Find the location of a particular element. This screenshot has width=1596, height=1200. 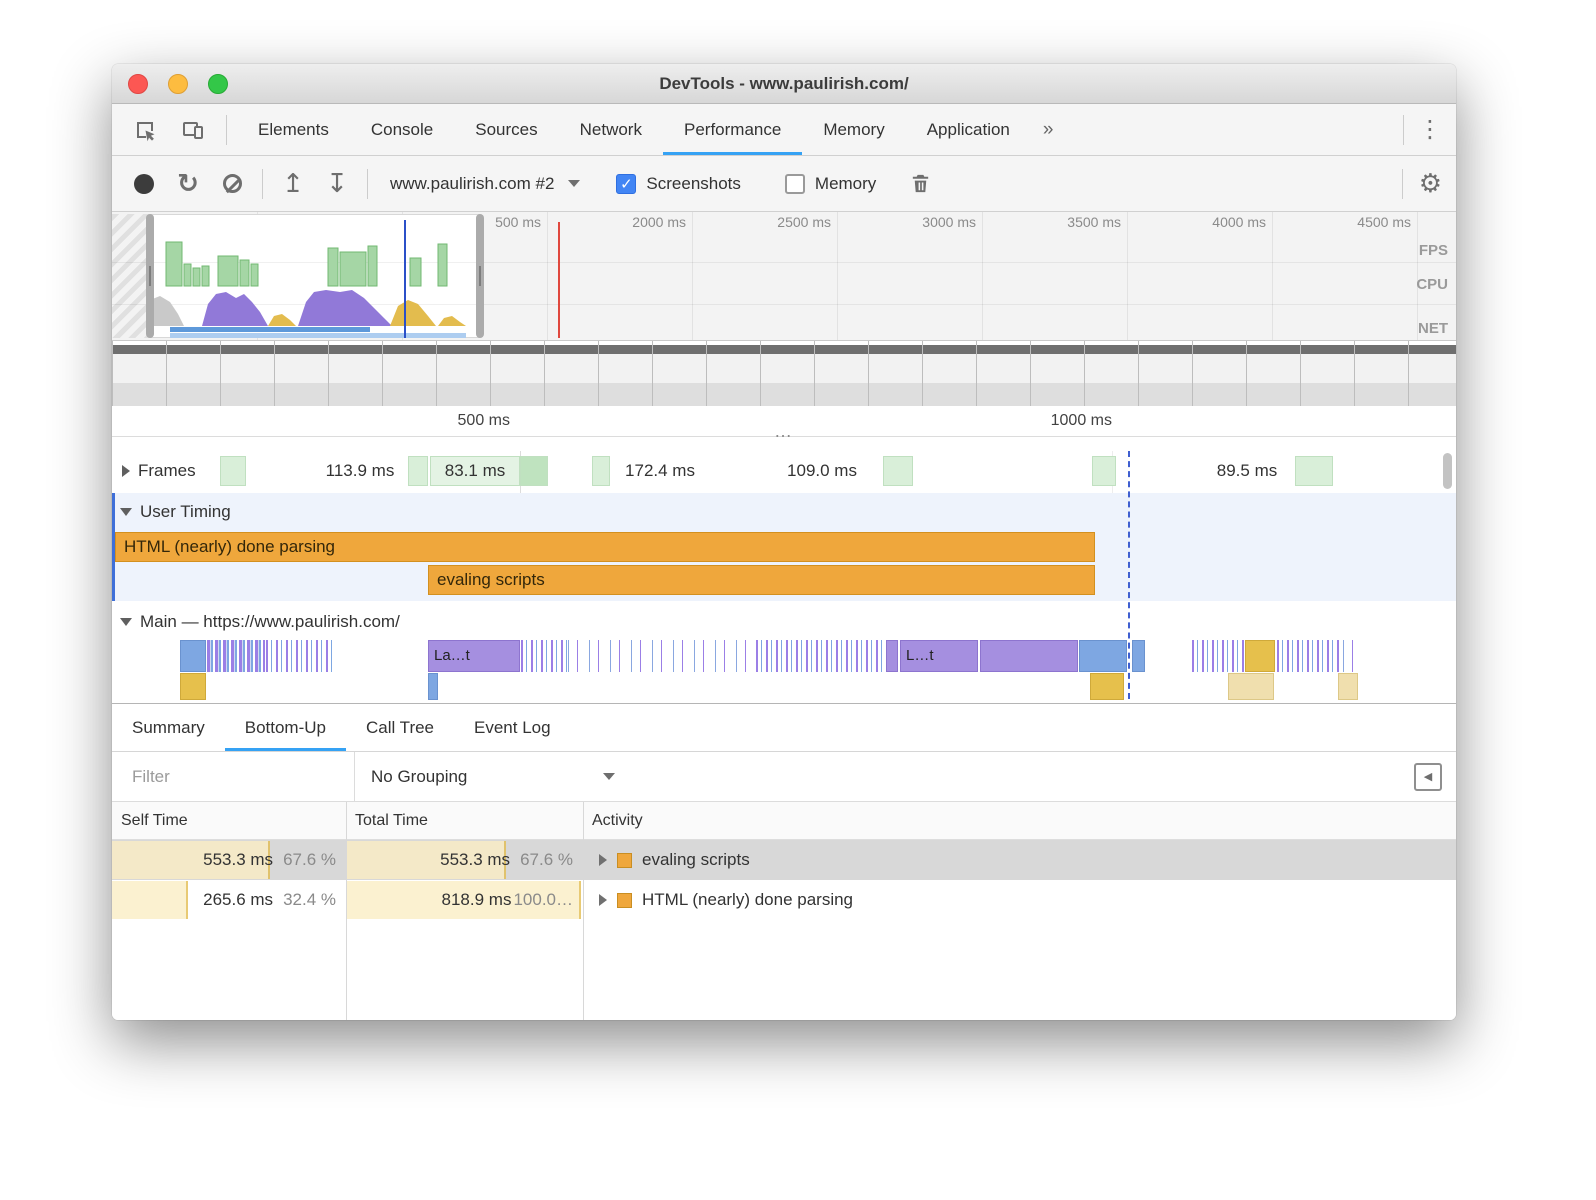

user-timing-bar: evaling scripts is located at coordinates (761, 580).